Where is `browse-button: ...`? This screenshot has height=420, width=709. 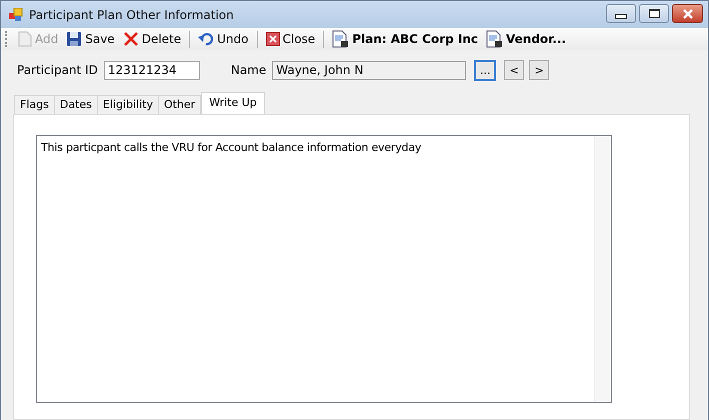 browse-button: ... is located at coordinates (485, 70).